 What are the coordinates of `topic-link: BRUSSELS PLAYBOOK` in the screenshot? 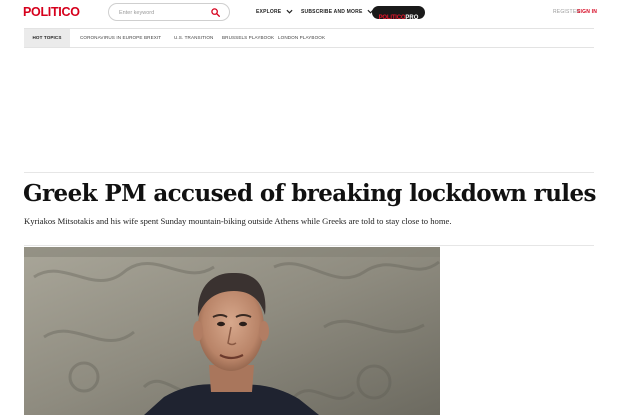 It's located at (248, 38).